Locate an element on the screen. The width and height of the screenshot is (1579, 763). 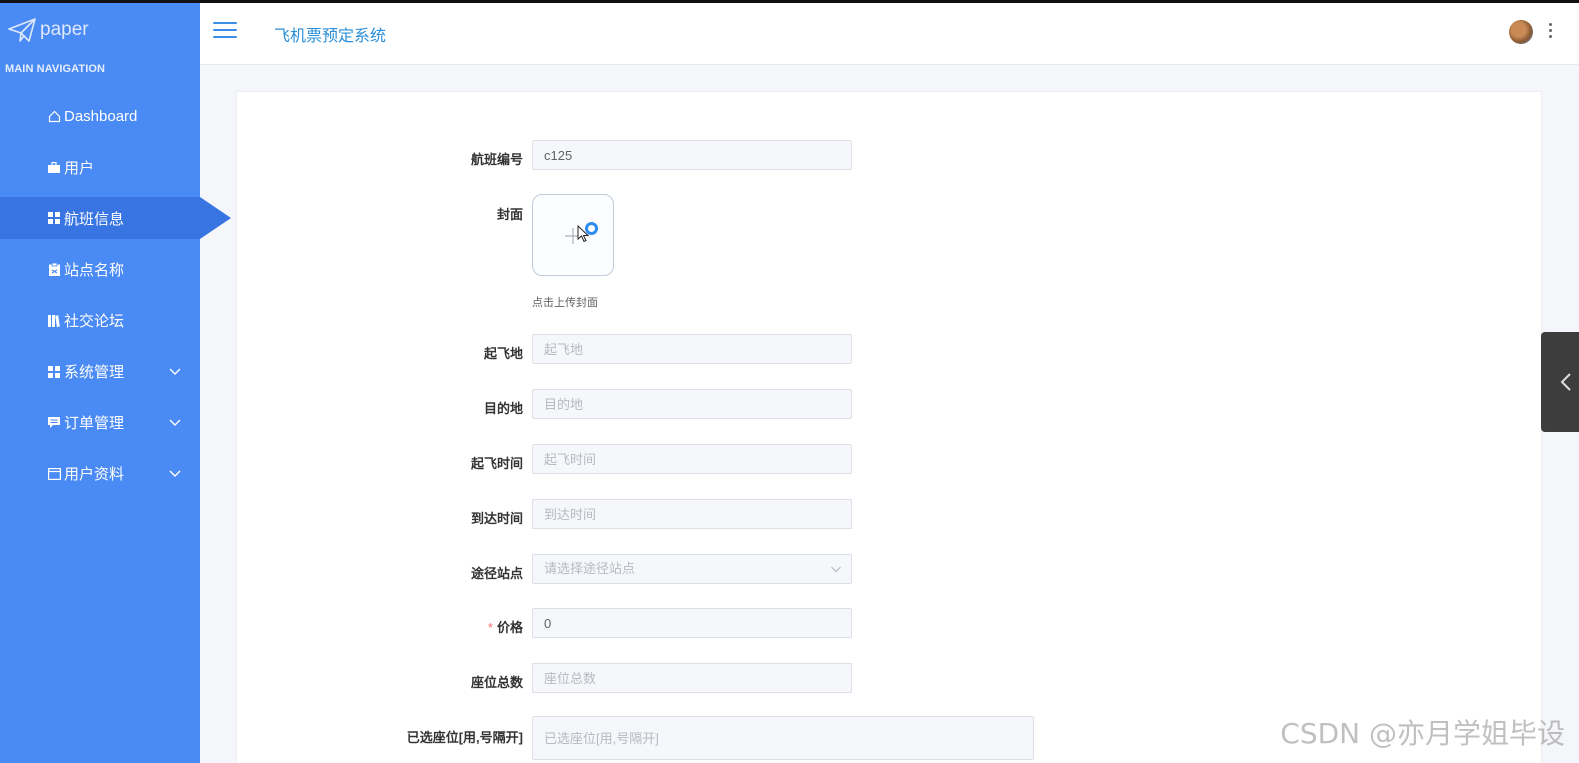
more-vertical-icon is located at coordinates (1550, 32).